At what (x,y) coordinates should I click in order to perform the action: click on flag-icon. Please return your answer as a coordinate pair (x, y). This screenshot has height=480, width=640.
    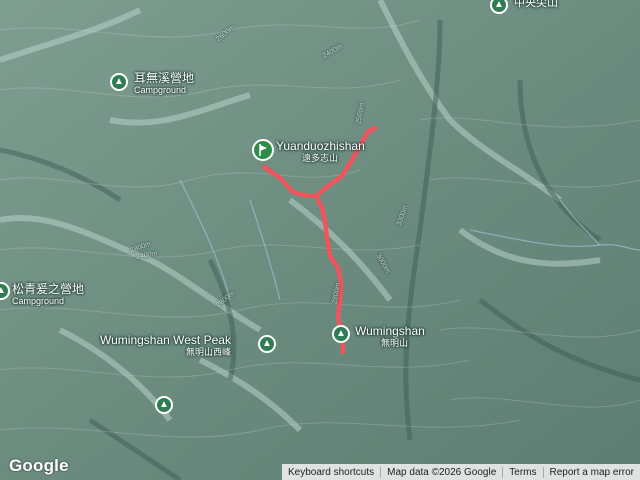
    Looking at the image, I should click on (263, 150).